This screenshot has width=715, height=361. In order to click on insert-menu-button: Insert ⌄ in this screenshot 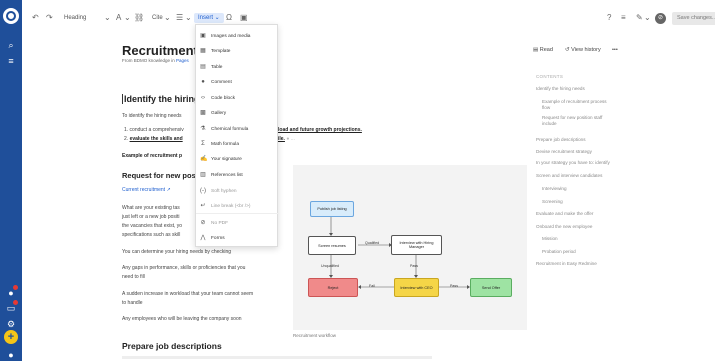, I will do `click(209, 18)`.